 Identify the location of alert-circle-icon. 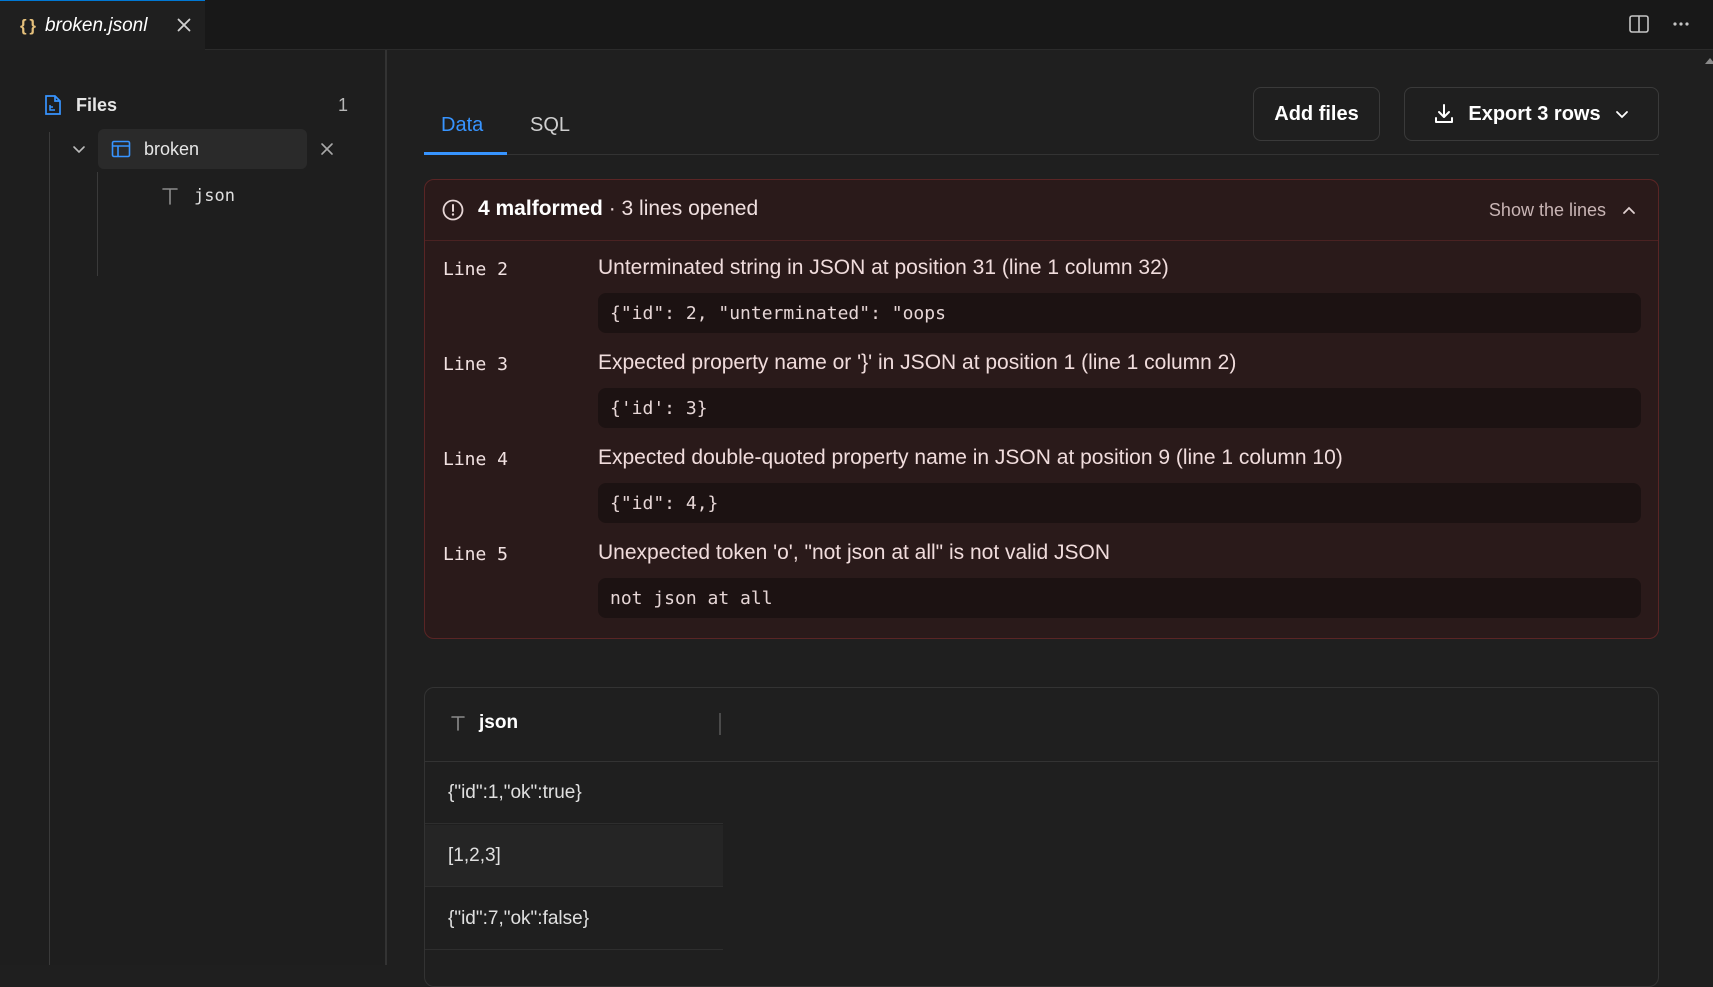
(453, 210).